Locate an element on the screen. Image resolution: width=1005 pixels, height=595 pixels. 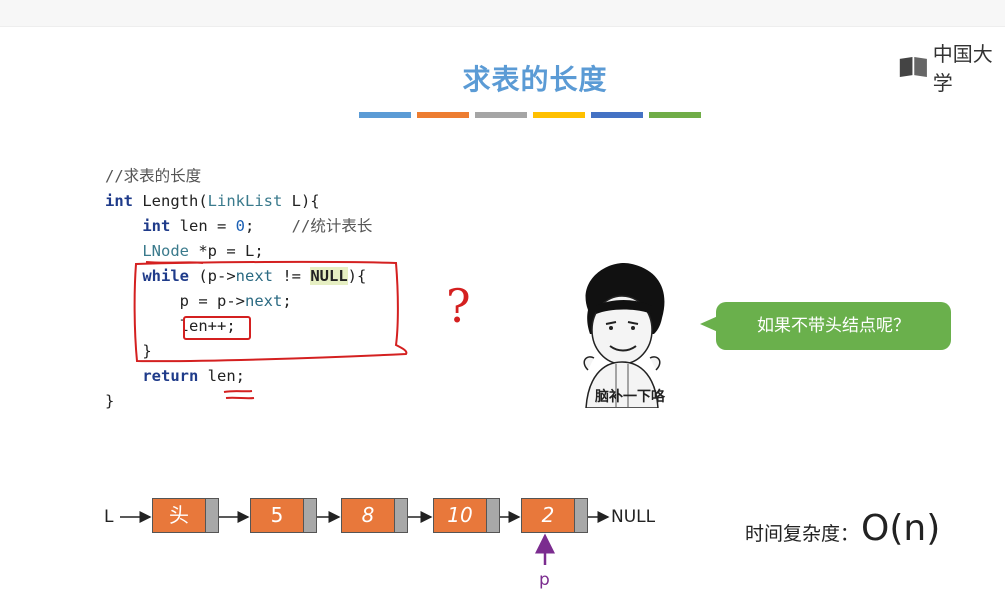
node-data: 8 is located at coordinates (368, 515).